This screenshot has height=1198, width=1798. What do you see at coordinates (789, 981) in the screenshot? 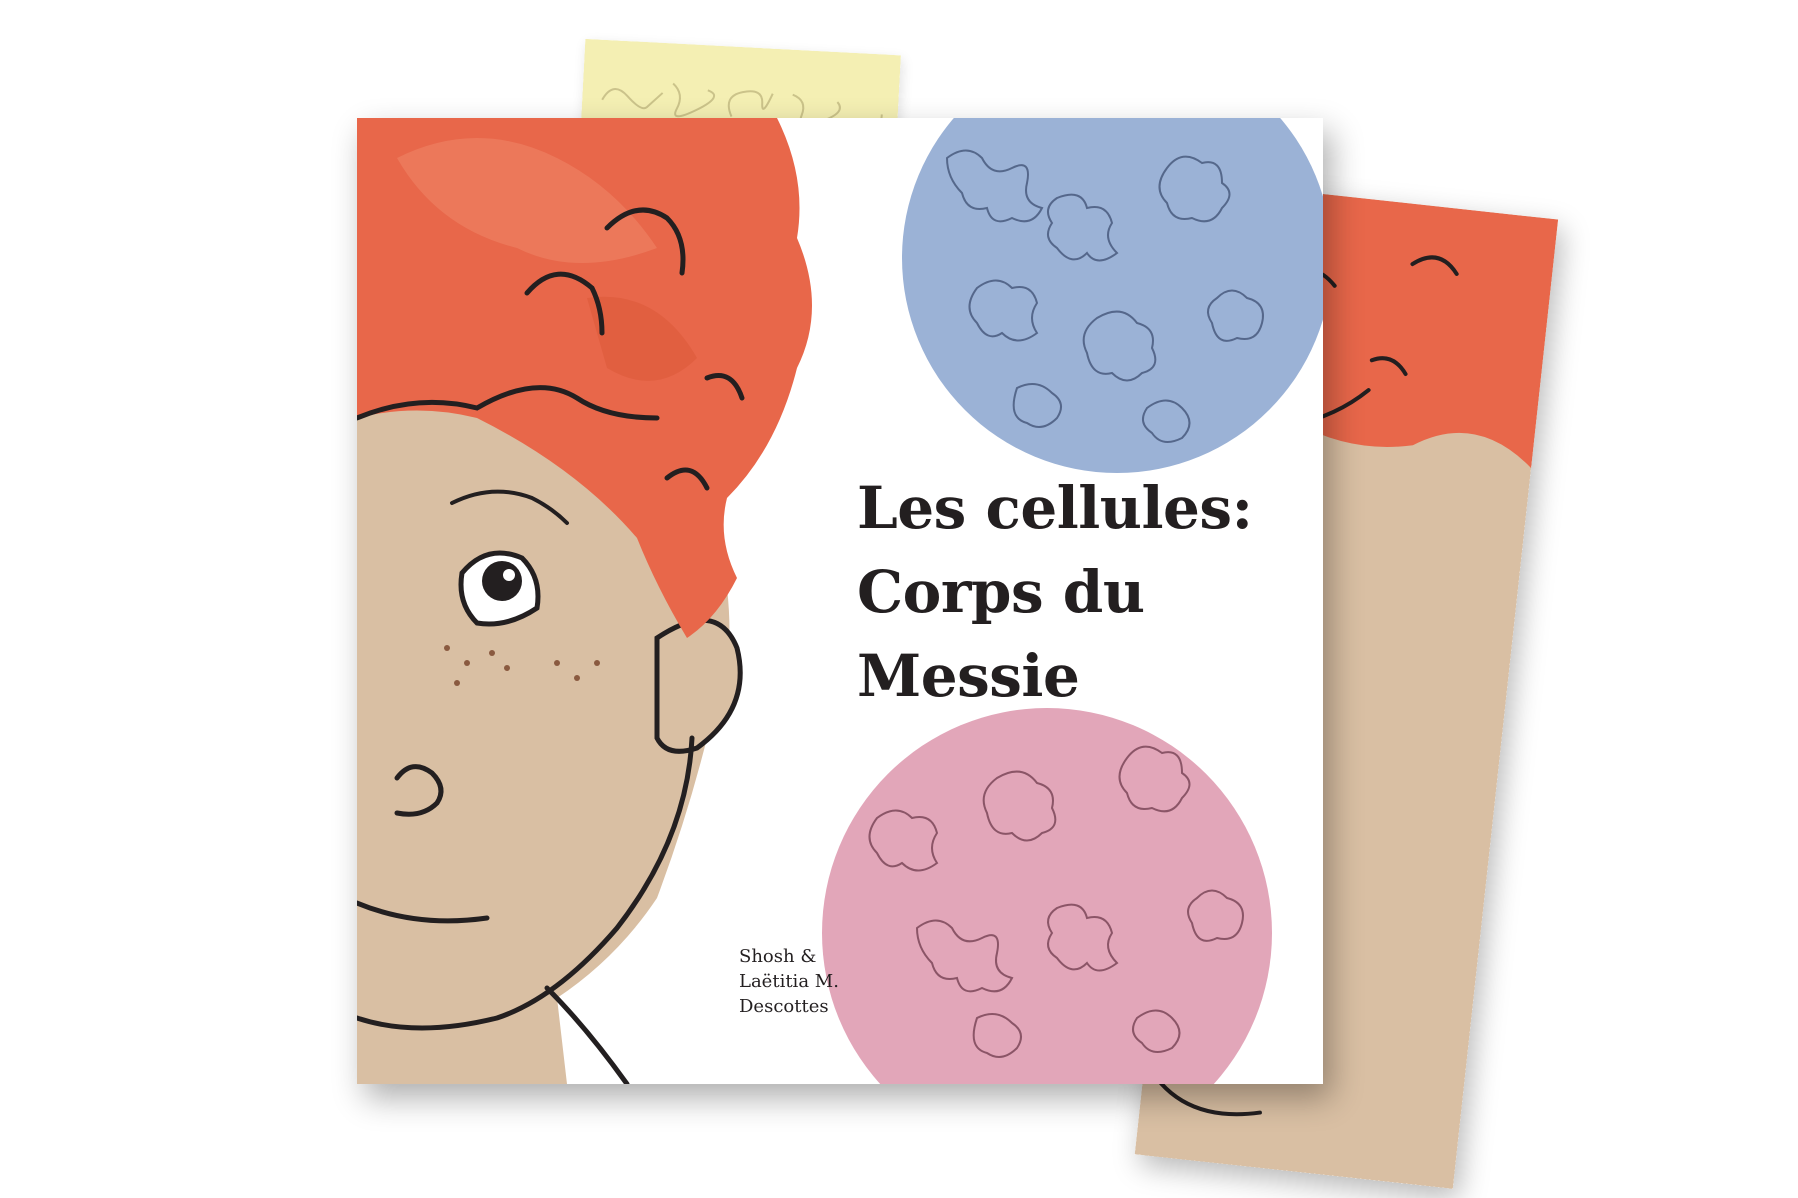
I see `author-line: Laëtitia M.` at bounding box center [789, 981].